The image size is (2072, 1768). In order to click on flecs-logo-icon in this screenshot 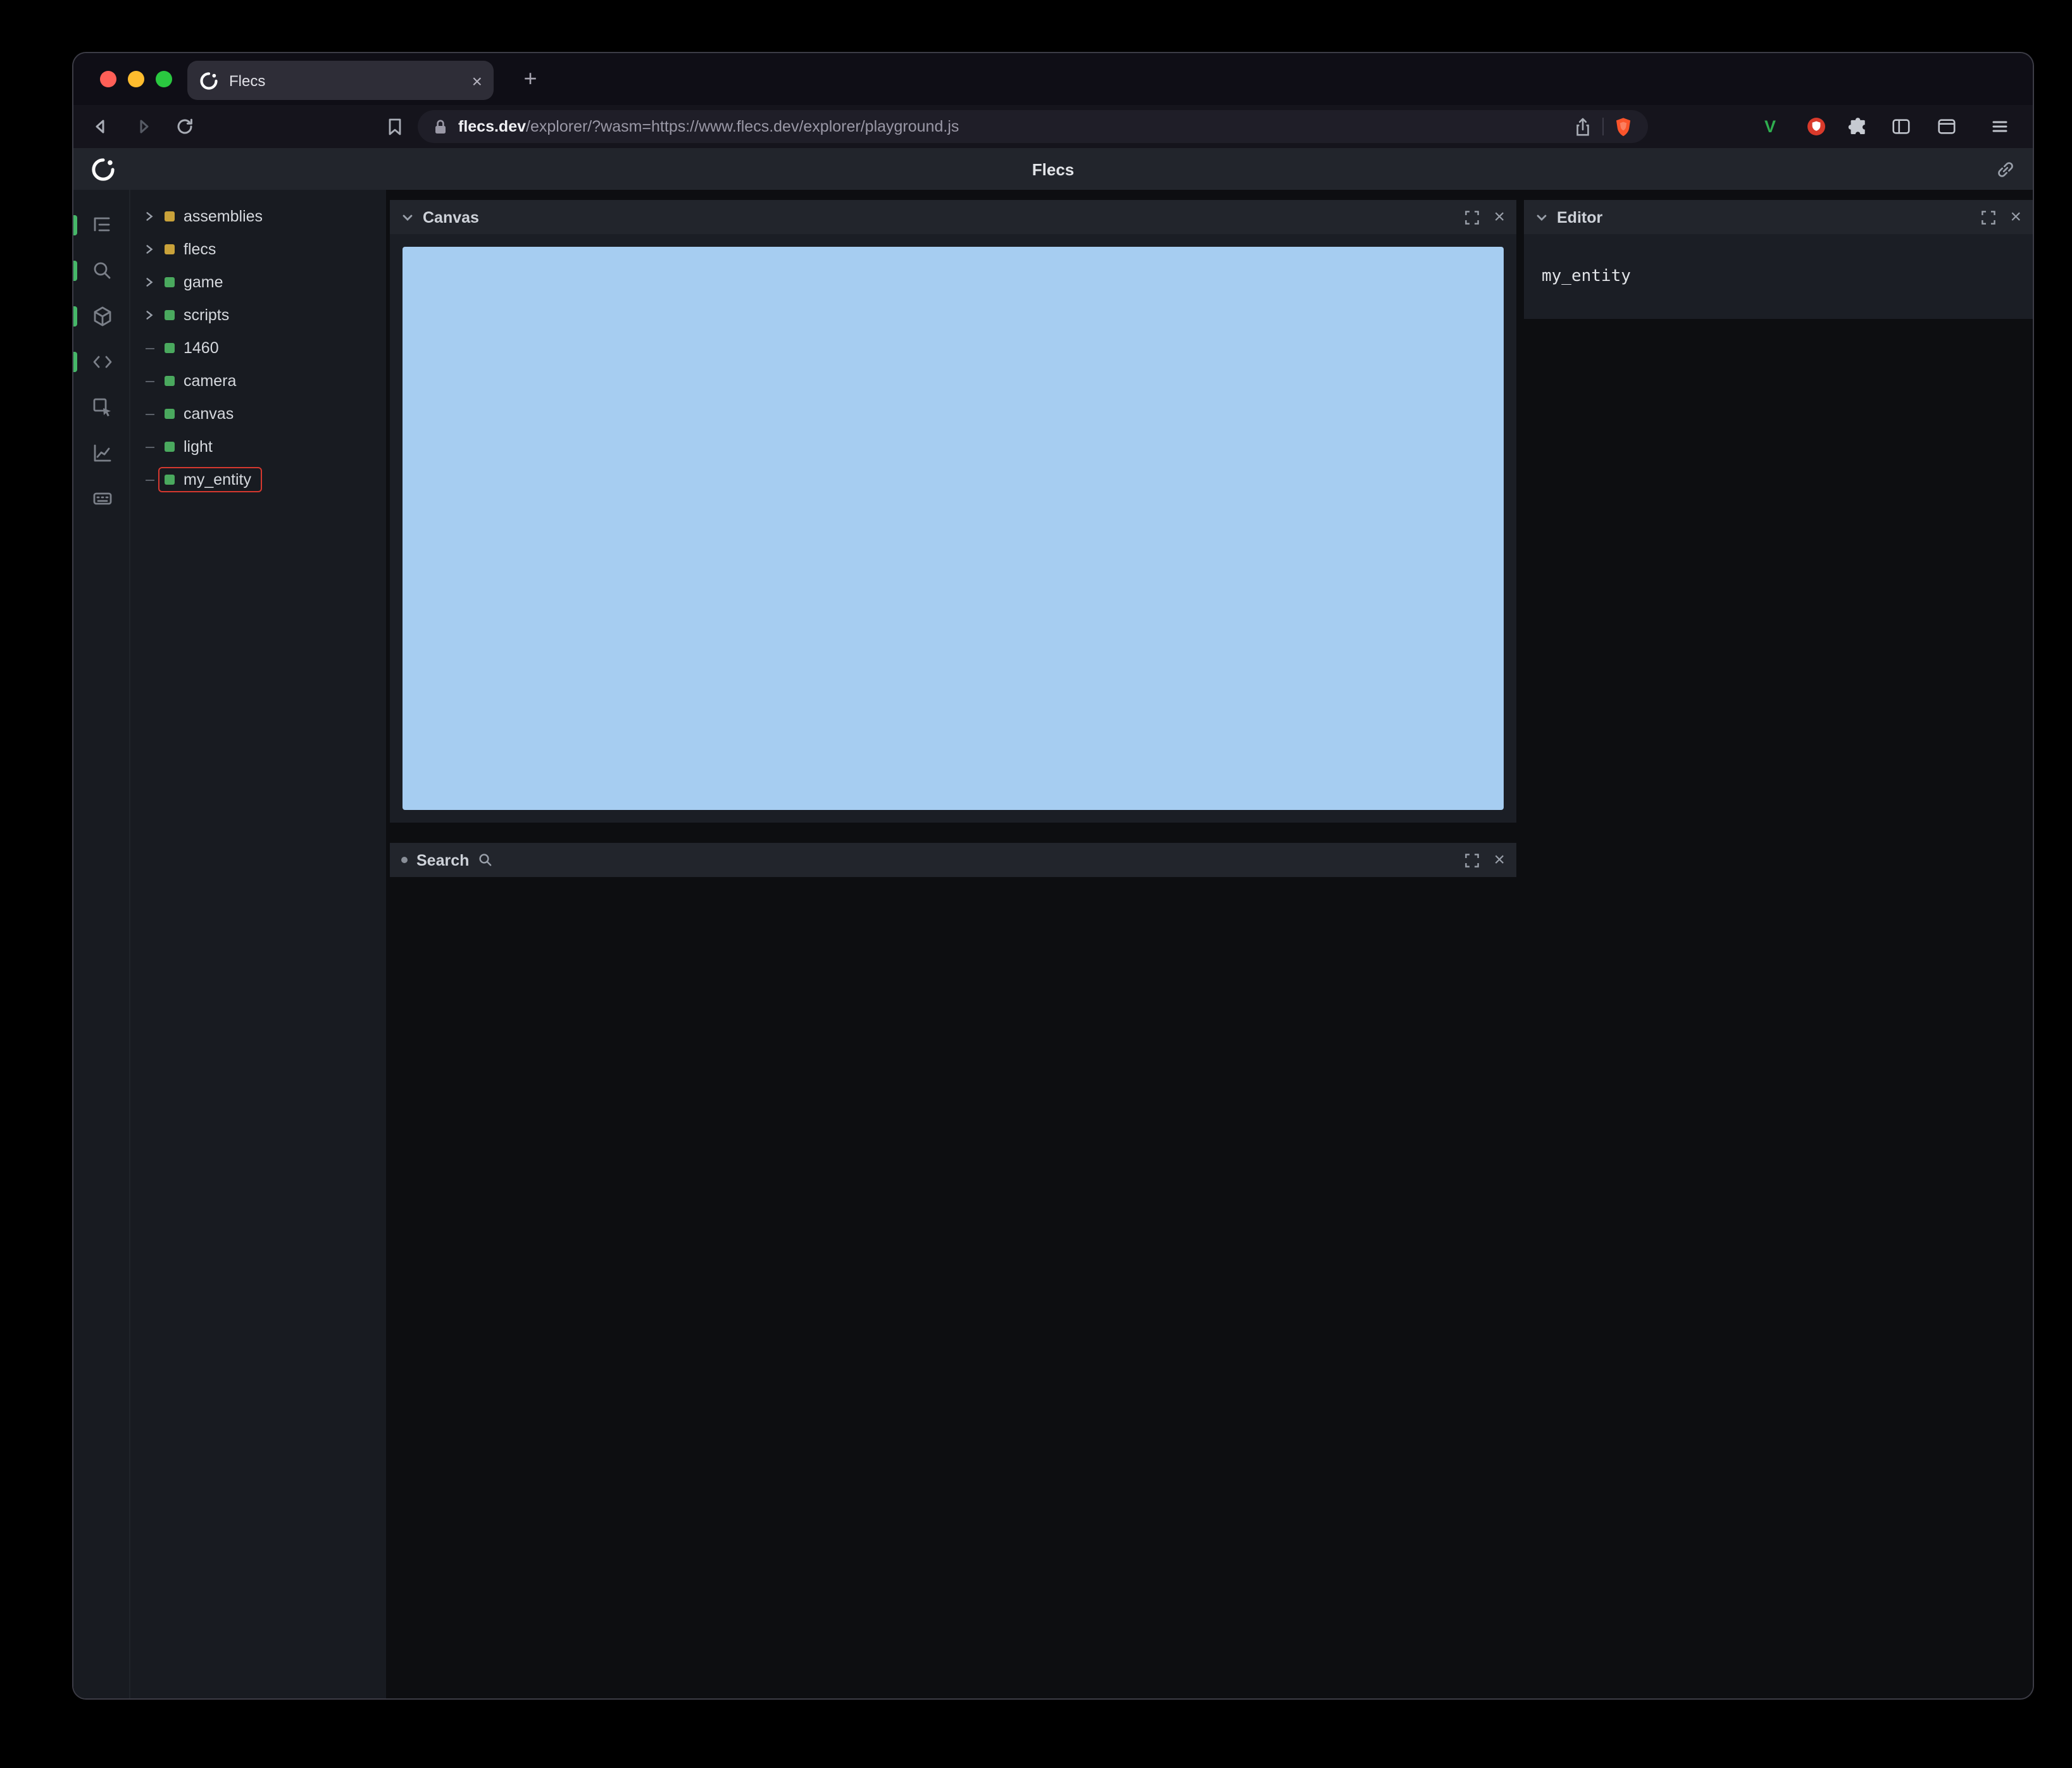, I will do `click(103, 169)`.